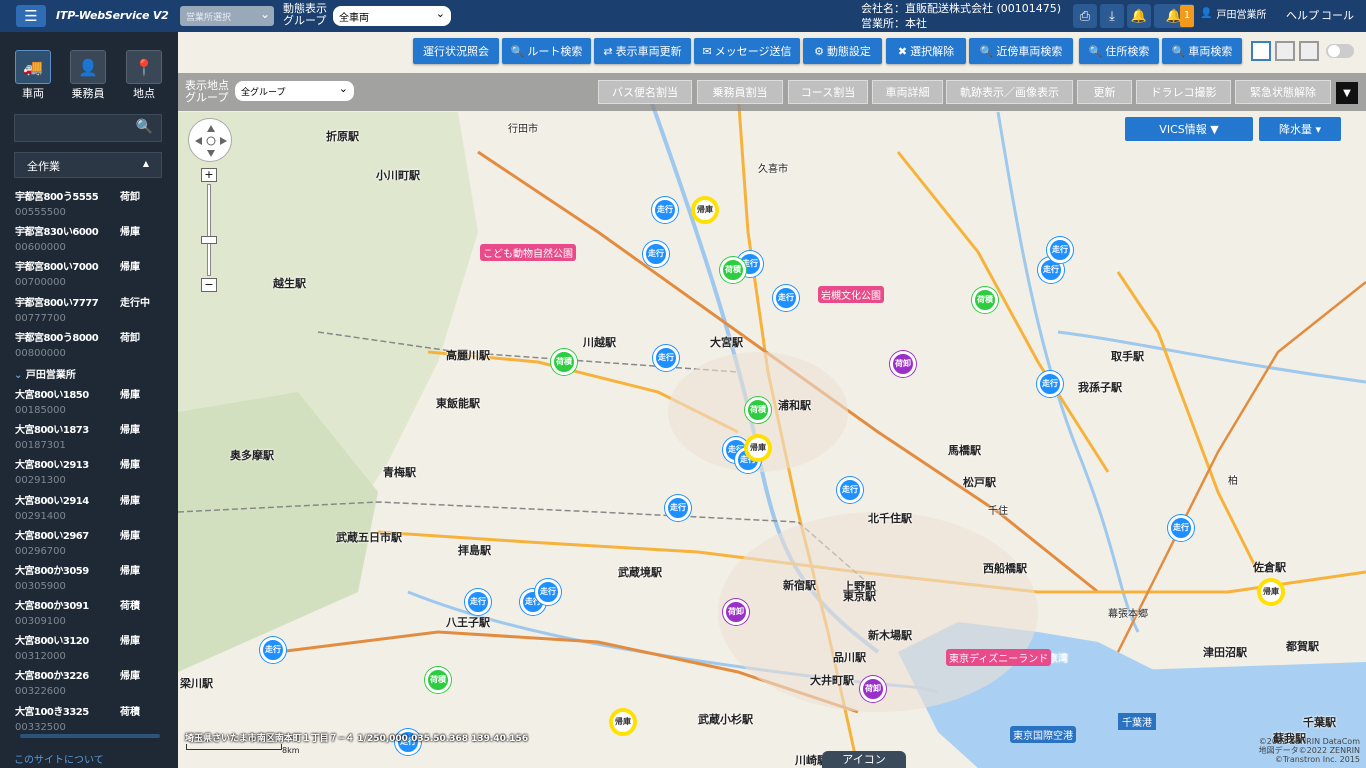 This screenshot has height=768, width=1366. I want to click on help-link: ヘルプ, so click(1302, 15).